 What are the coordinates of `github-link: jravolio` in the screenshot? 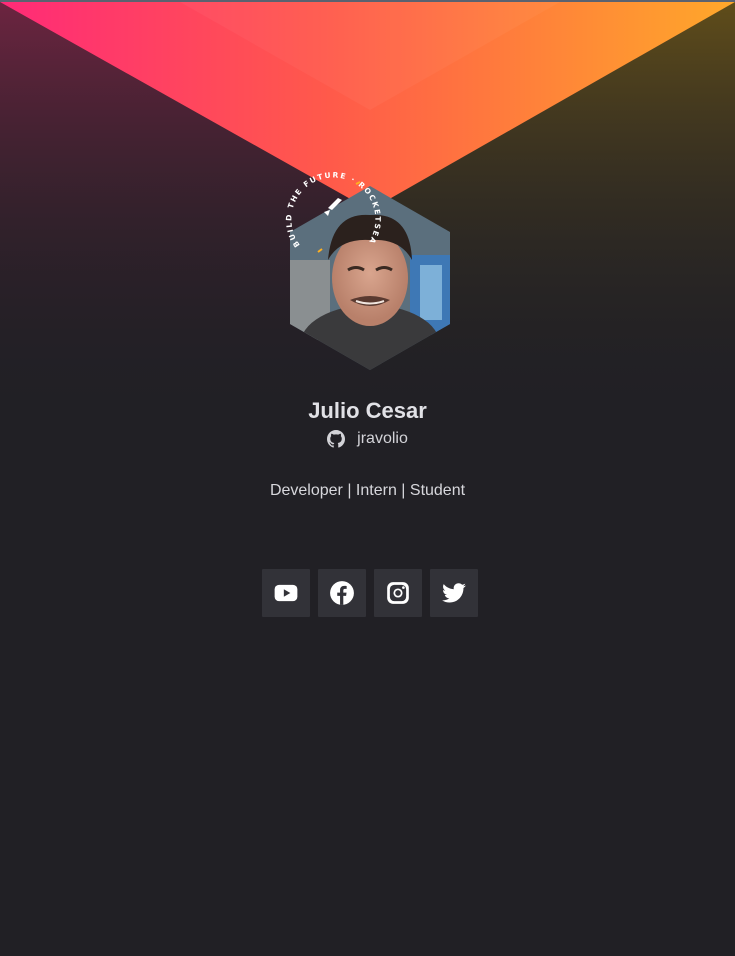 It's located at (367, 439).